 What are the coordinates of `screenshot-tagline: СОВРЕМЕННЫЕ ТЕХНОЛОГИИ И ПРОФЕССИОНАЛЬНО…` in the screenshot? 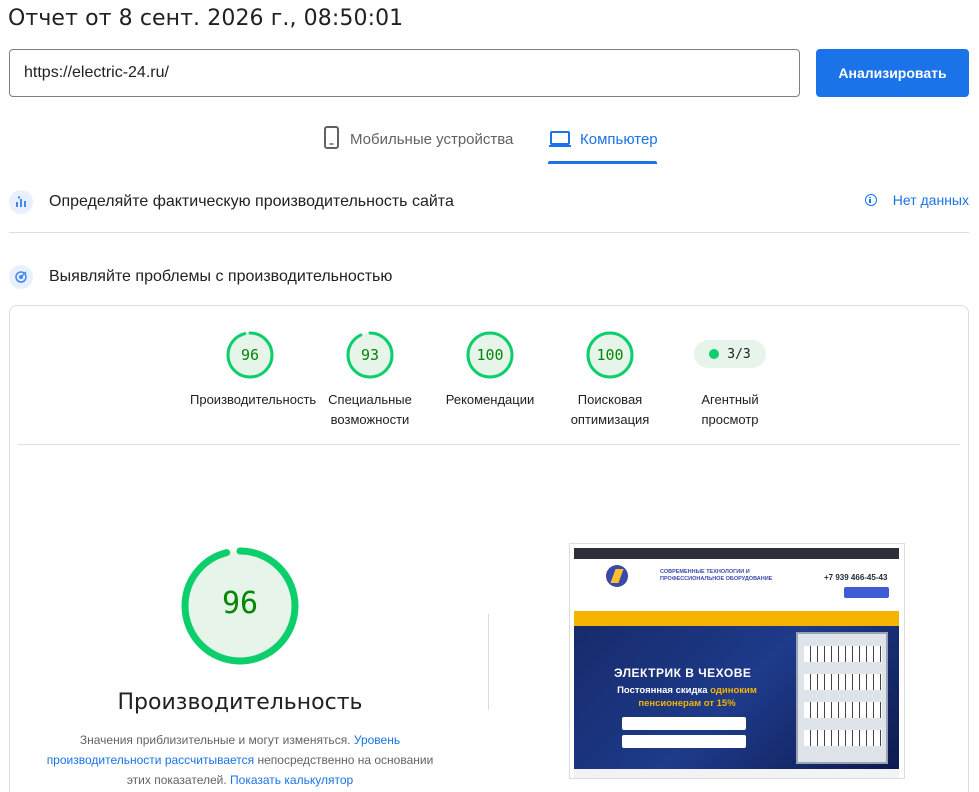 It's located at (716, 575).